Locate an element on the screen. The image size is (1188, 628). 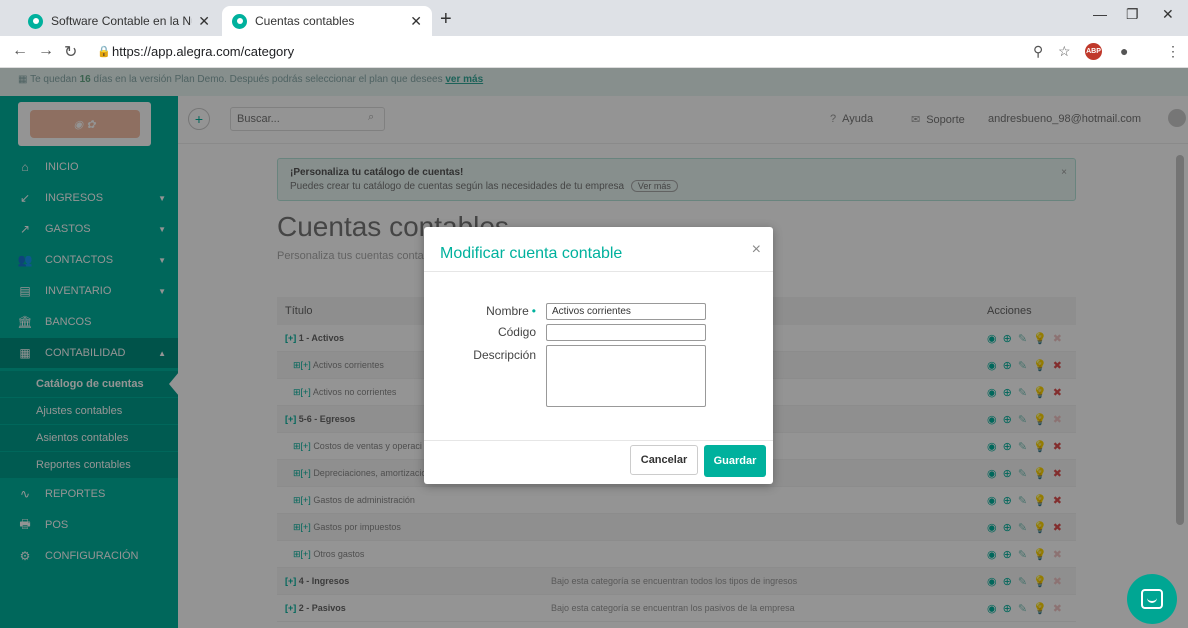
forward-arrow-icon: → is located at coordinates (46, 51).